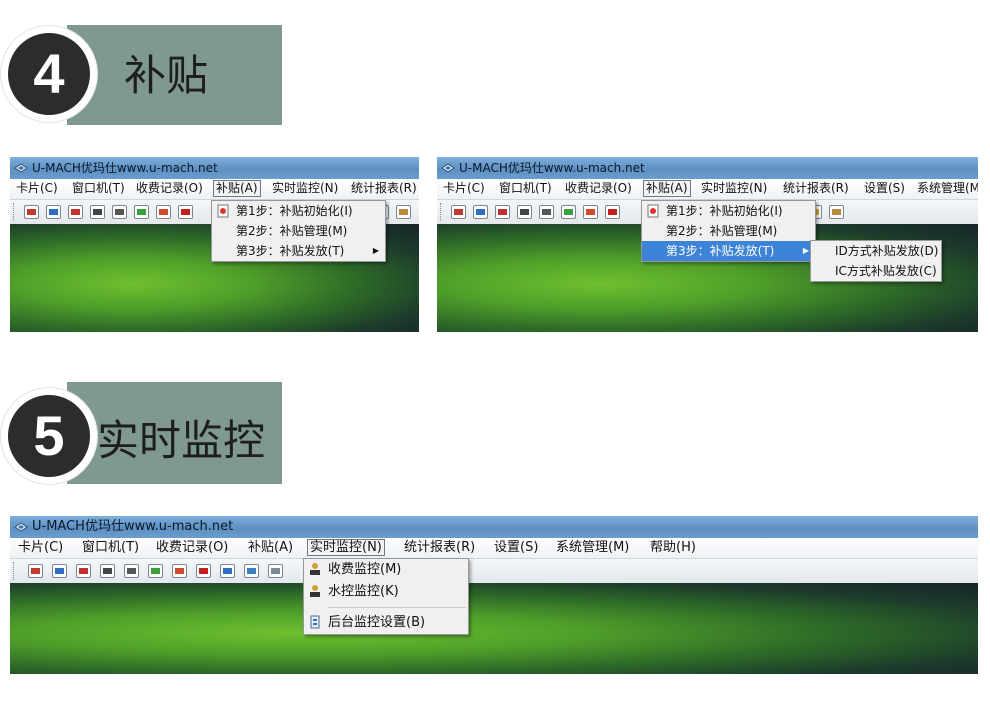 The height and width of the screenshot is (708, 990). I want to click on menu-item-water-monitor: 水控监控(K), so click(386, 592).